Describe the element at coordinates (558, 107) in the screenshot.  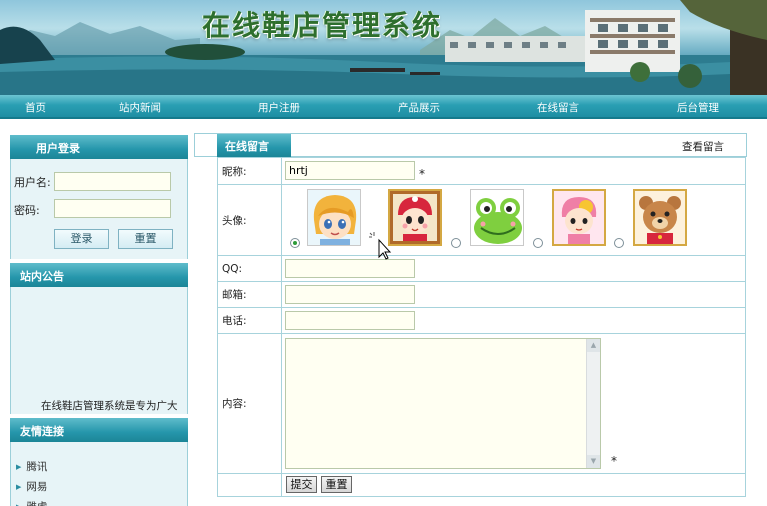
I see `nav-guestbook: 在线留言` at that location.